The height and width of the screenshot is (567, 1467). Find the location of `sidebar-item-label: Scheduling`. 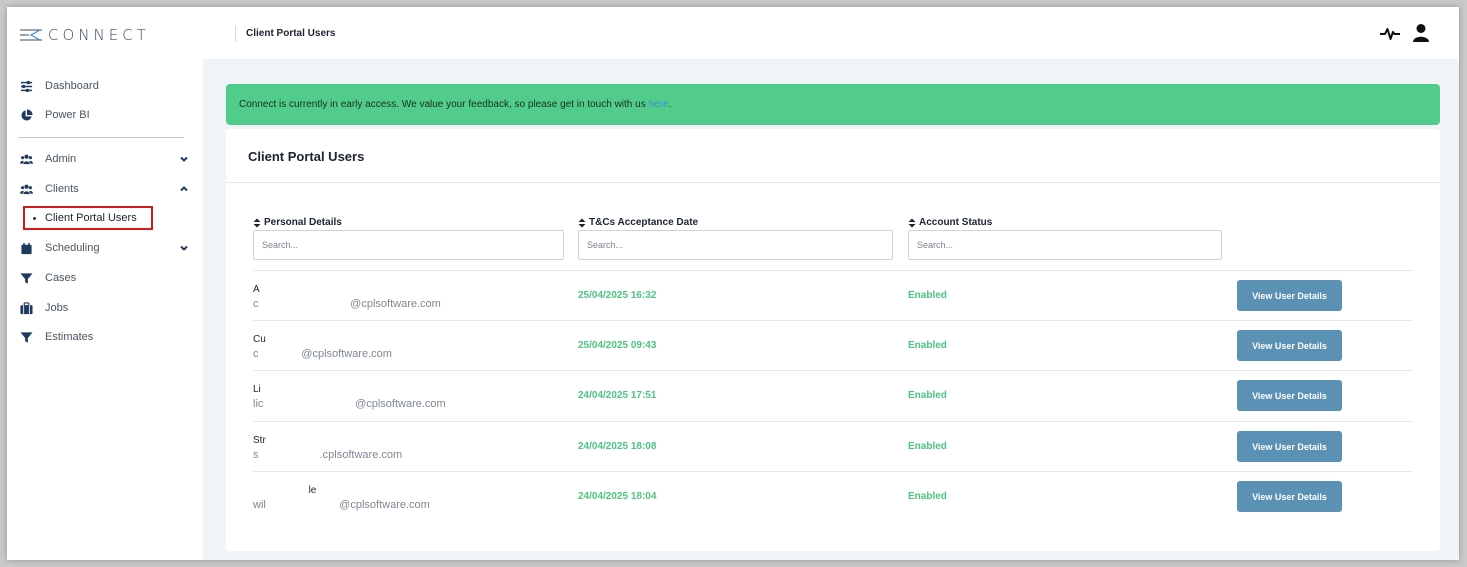

sidebar-item-label: Scheduling is located at coordinates (72, 248).